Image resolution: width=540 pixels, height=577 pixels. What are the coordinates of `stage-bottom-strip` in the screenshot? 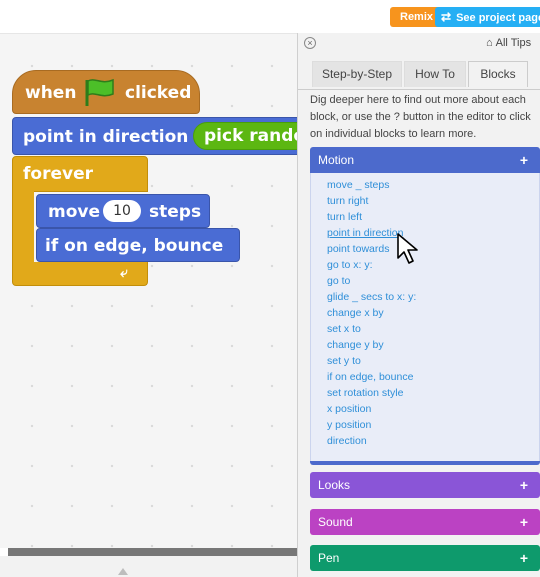 It's located at (148, 566).